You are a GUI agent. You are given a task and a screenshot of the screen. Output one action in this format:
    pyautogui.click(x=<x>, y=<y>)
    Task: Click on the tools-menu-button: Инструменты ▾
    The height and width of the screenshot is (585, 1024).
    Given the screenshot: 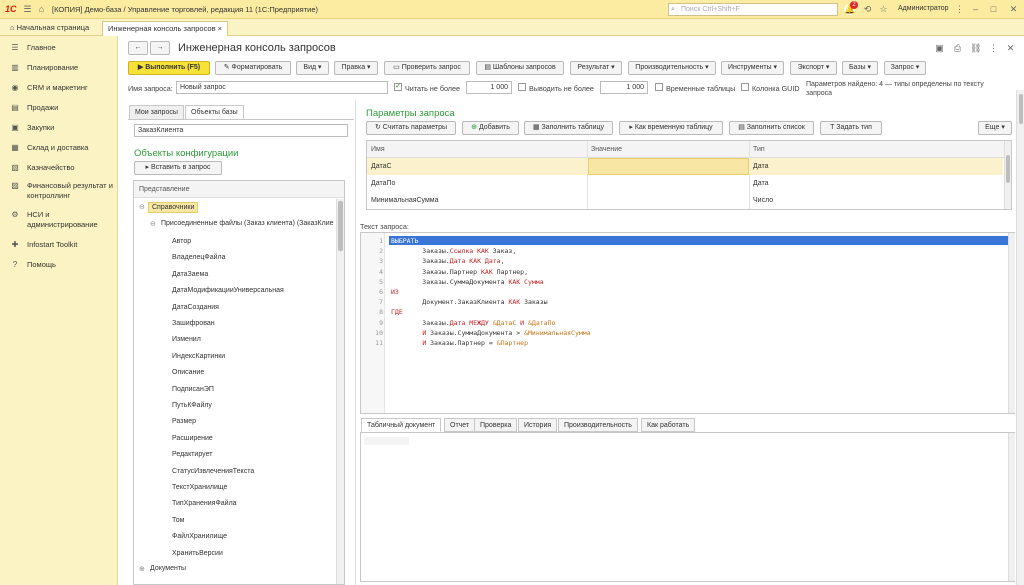 What is the action you would take?
    pyautogui.click(x=752, y=68)
    